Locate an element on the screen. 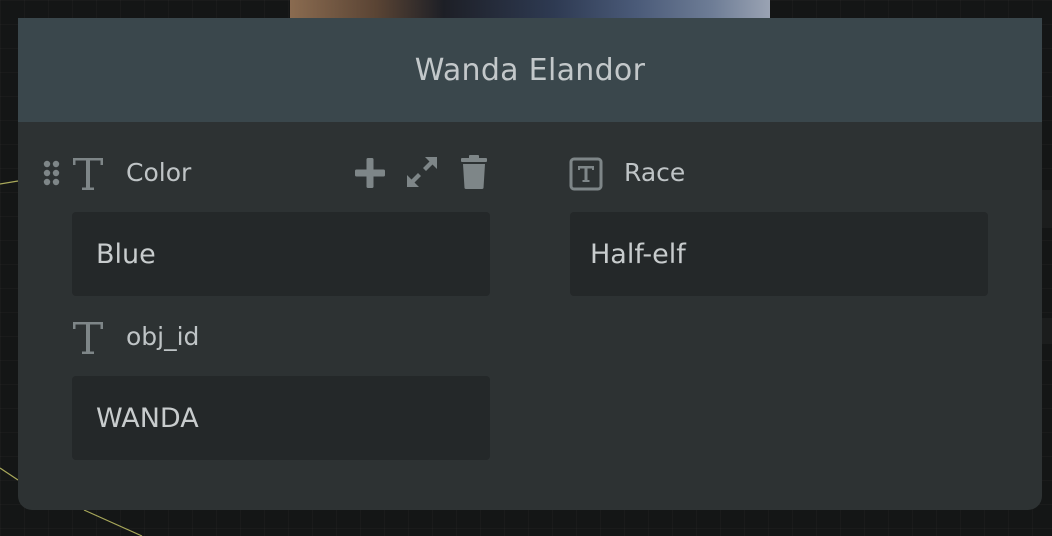 This screenshot has width=1052, height=536. input-value: WANDA is located at coordinates (147, 418).